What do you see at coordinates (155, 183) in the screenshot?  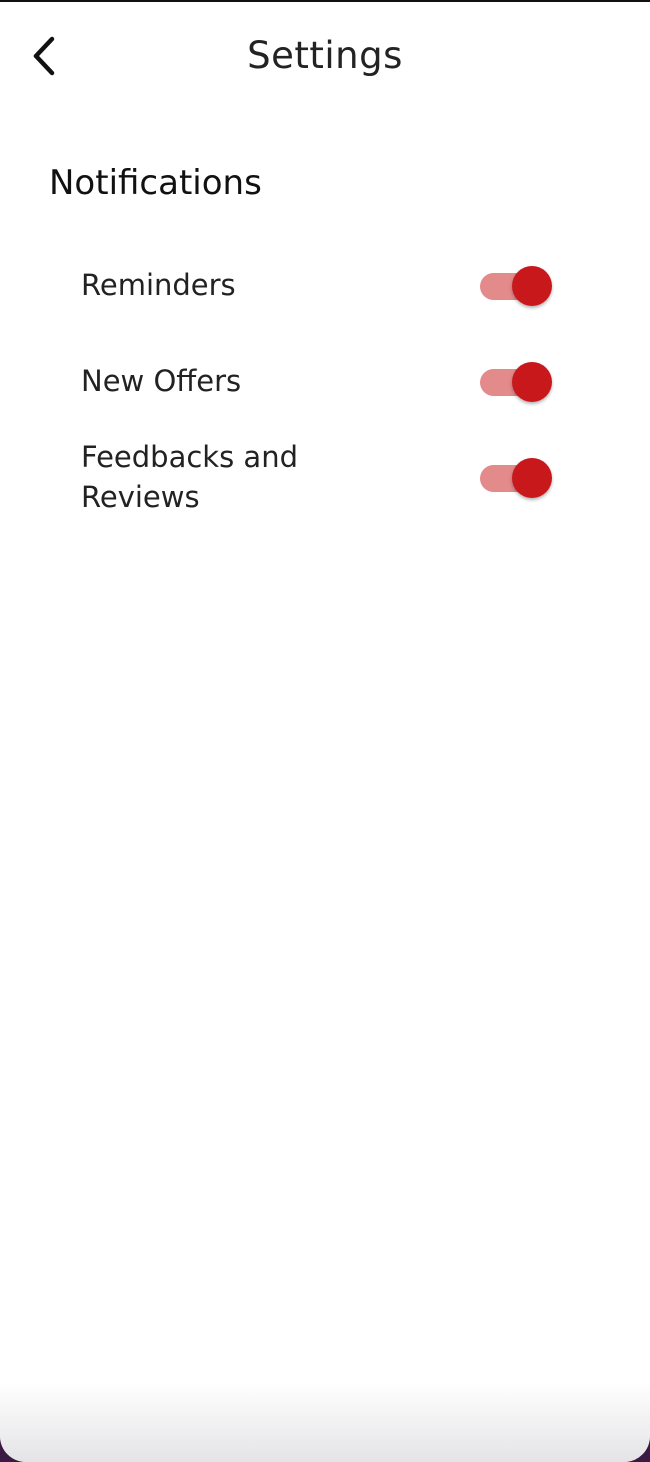 I see `section-title-notifications: Notifications` at bounding box center [155, 183].